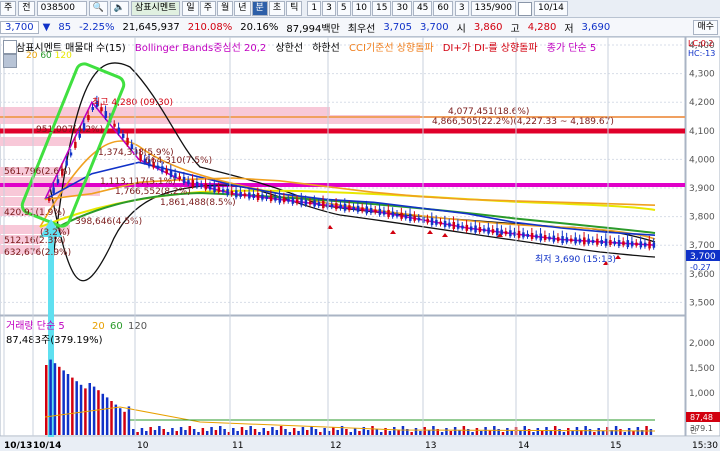 The width and height of the screenshot is (720, 454). Describe the element at coordinates (702, 246) in the screenshot. I see `price-tick: 3,700` at that location.